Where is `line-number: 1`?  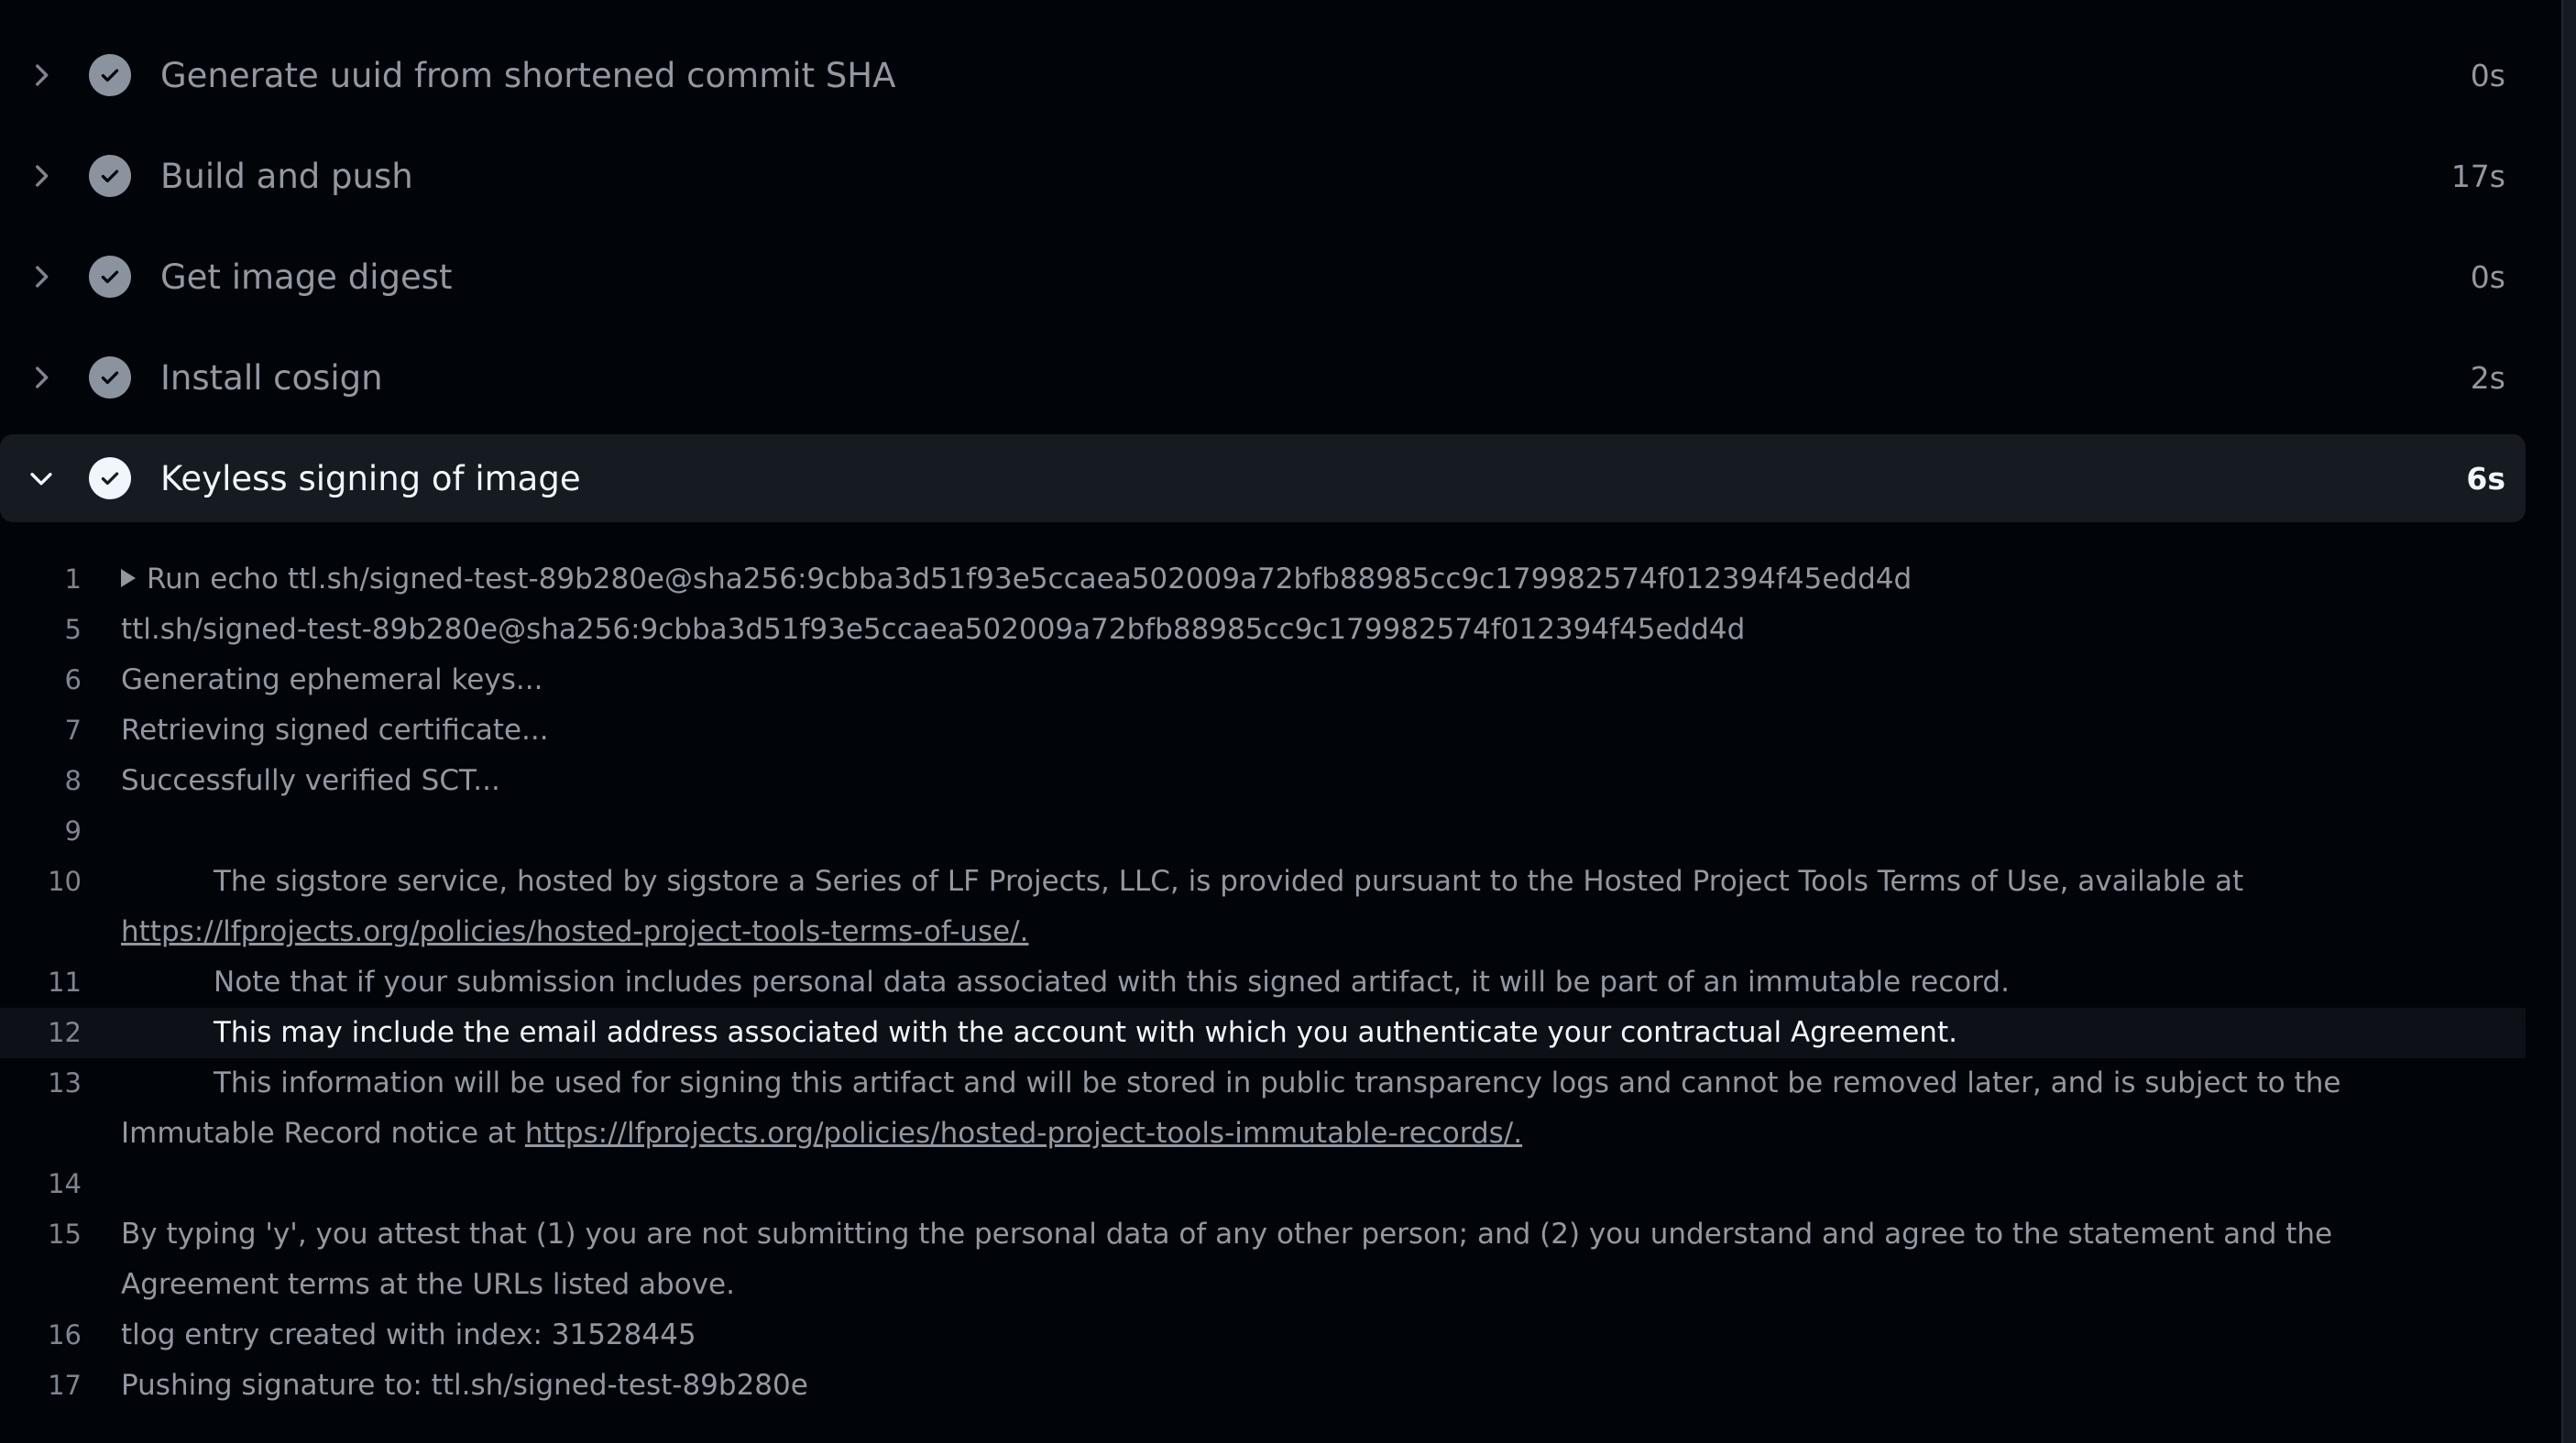
line-number: 1 is located at coordinates (60, 579).